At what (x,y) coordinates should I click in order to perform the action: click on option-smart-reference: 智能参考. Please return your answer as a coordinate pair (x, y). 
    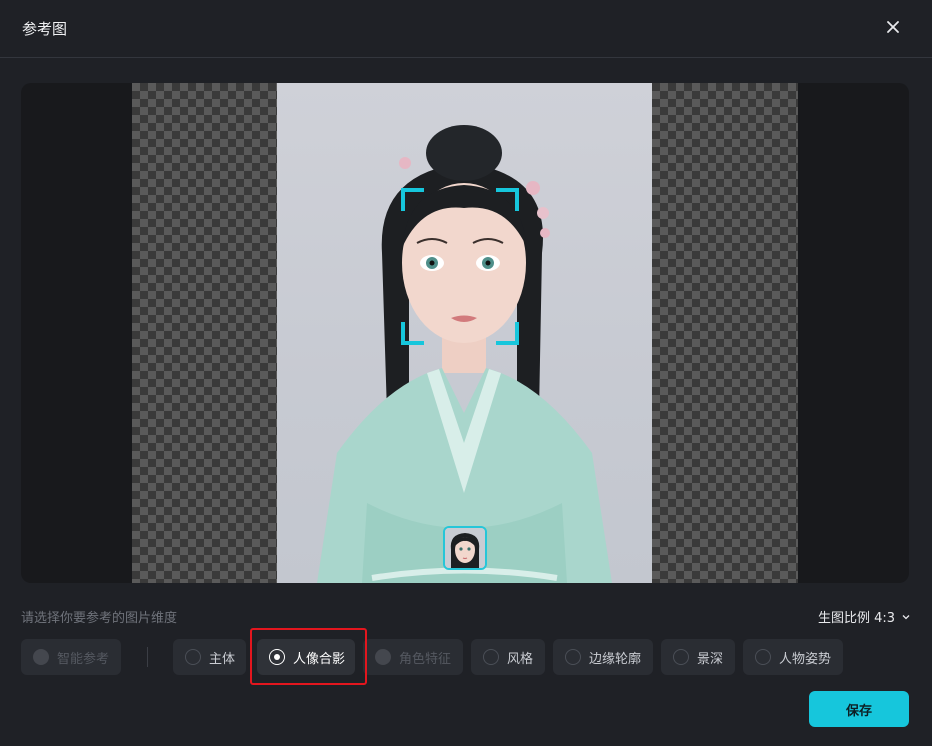
    Looking at the image, I should click on (71, 657).